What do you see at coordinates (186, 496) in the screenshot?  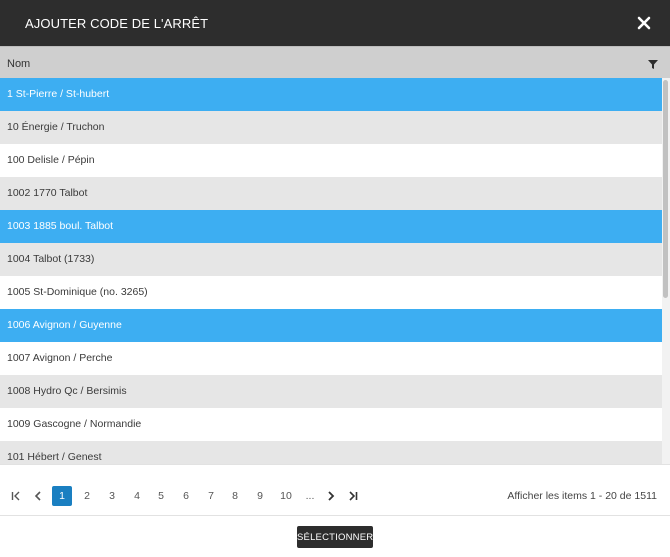 I see `page-6-button: 6` at bounding box center [186, 496].